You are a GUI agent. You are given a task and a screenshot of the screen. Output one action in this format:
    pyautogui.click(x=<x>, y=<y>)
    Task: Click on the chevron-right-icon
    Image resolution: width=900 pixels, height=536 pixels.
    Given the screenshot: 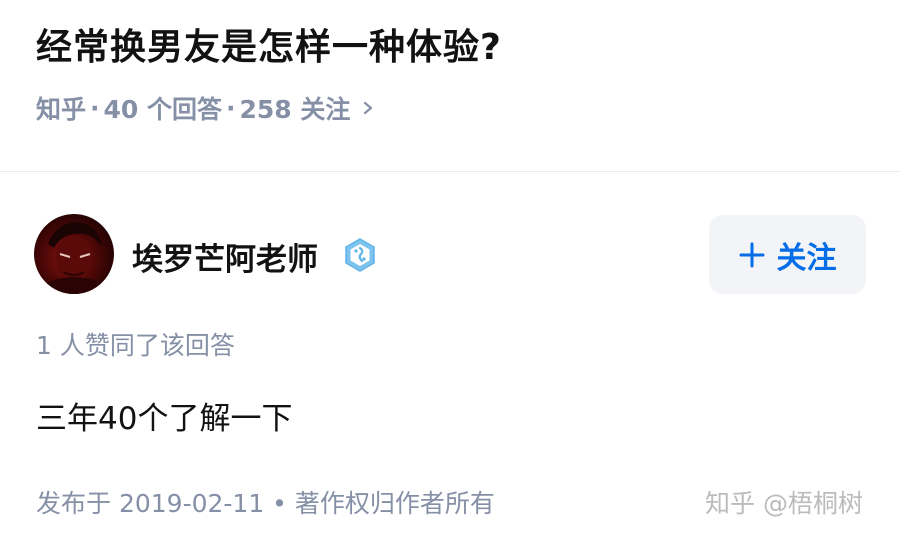 What is the action you would take?
    pyautogui.click(x=368, y=108)
    